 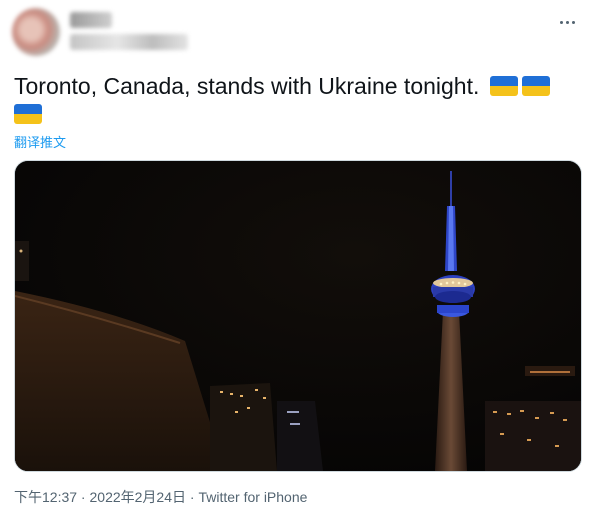 What do you see at coordinates (45, 497) in the screenshot?
I see `tweet-time: 下午12:37` at bounding box center [45, 497].